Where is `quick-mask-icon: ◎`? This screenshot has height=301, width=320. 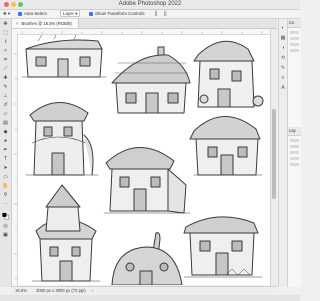
quick-mask-icon: ◎ is located at coordinates (5, 226).